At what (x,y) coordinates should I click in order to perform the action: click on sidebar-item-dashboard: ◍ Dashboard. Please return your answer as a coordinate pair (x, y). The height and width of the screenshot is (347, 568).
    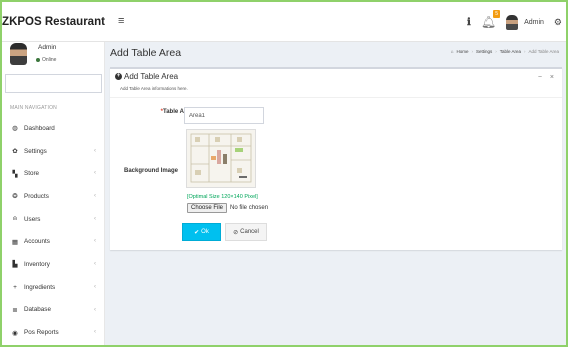
    Looking at the image, I should click on (53, 128).